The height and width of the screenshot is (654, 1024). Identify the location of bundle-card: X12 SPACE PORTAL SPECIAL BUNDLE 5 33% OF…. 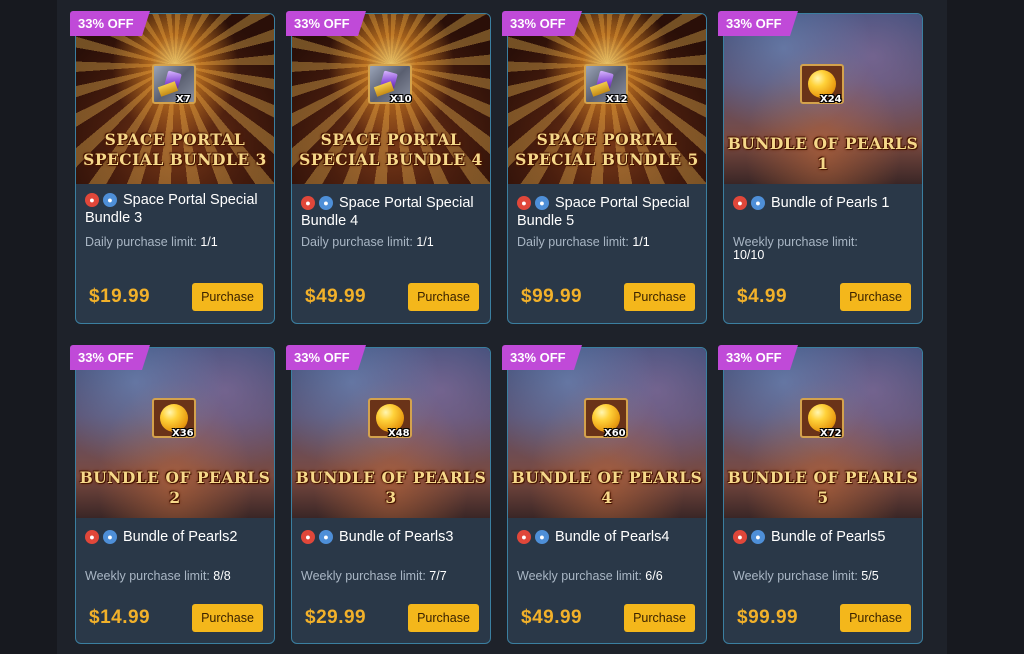
(604, 167).